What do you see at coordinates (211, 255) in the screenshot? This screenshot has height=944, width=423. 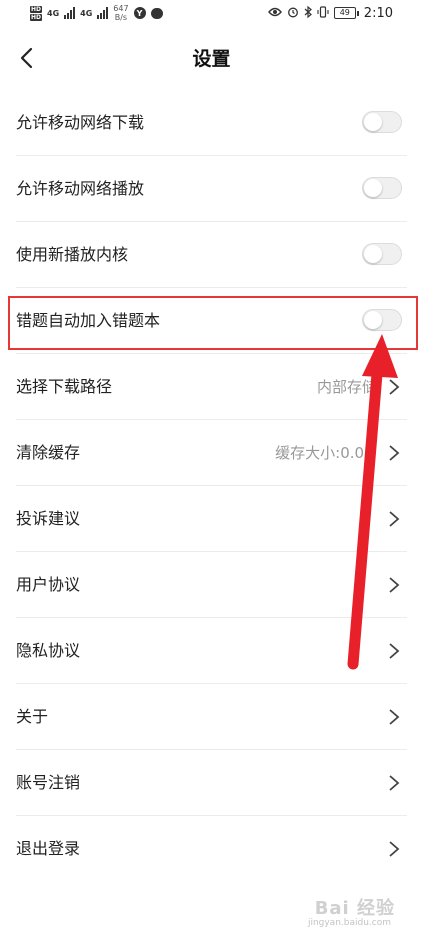 I see `setting-new-player-core: 使用新播放内核` at bounding box center [211, 255].